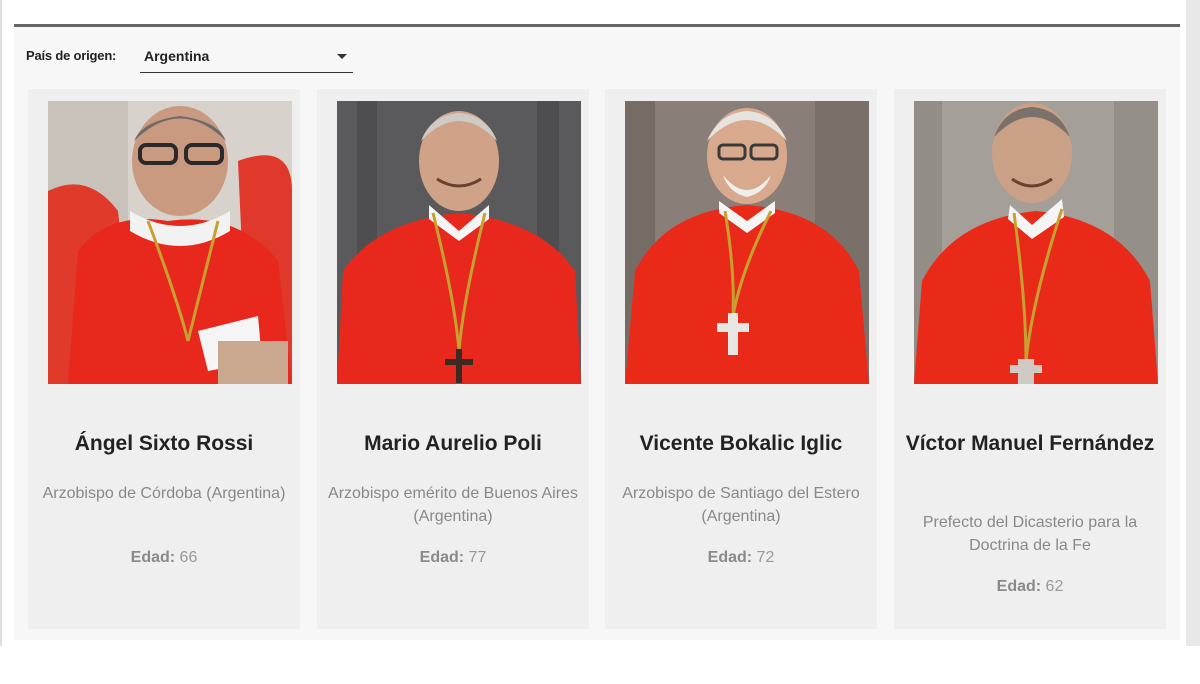  Describe the element at coordinates (188, 557) in the screenshot. I see `age-value: 66` at that location.